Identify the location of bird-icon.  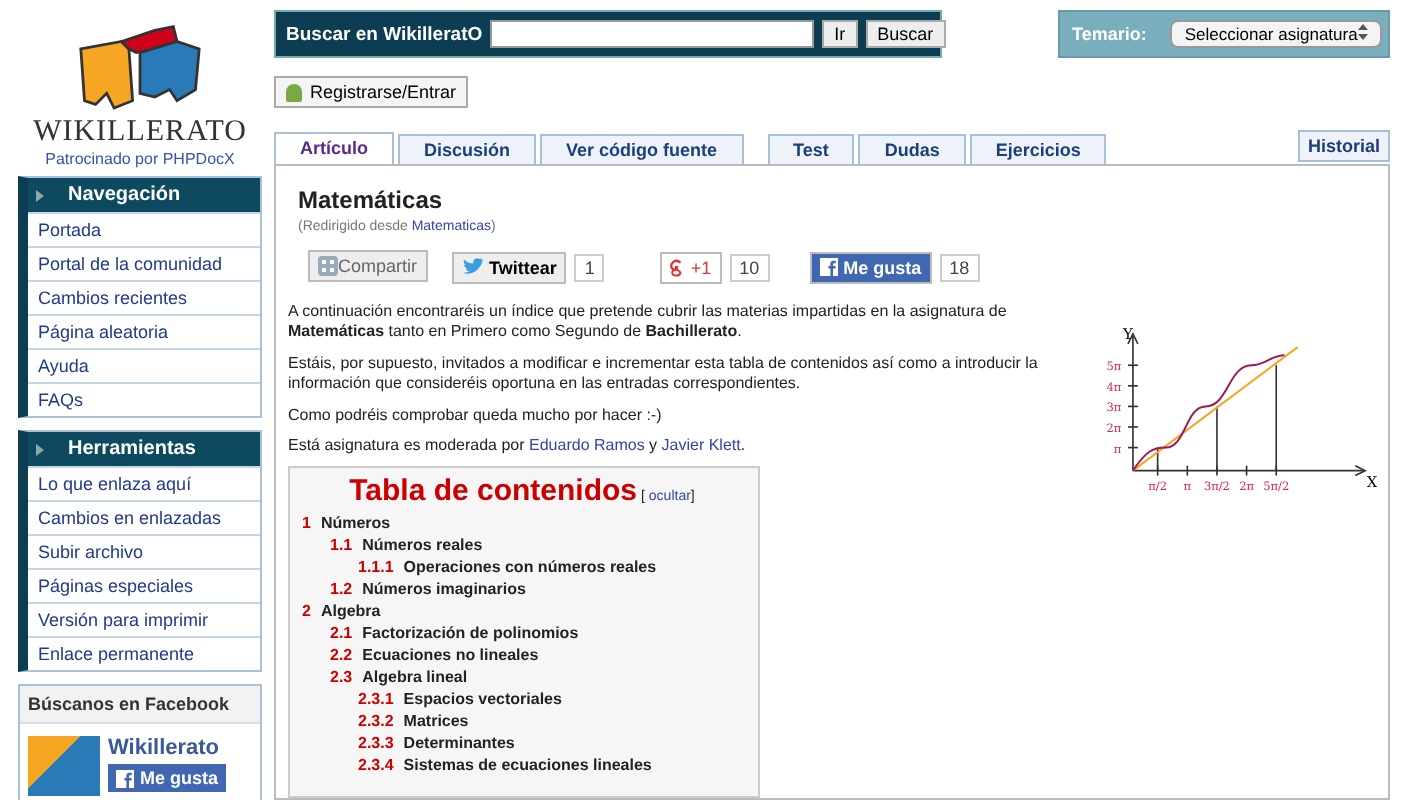
(472, 267).